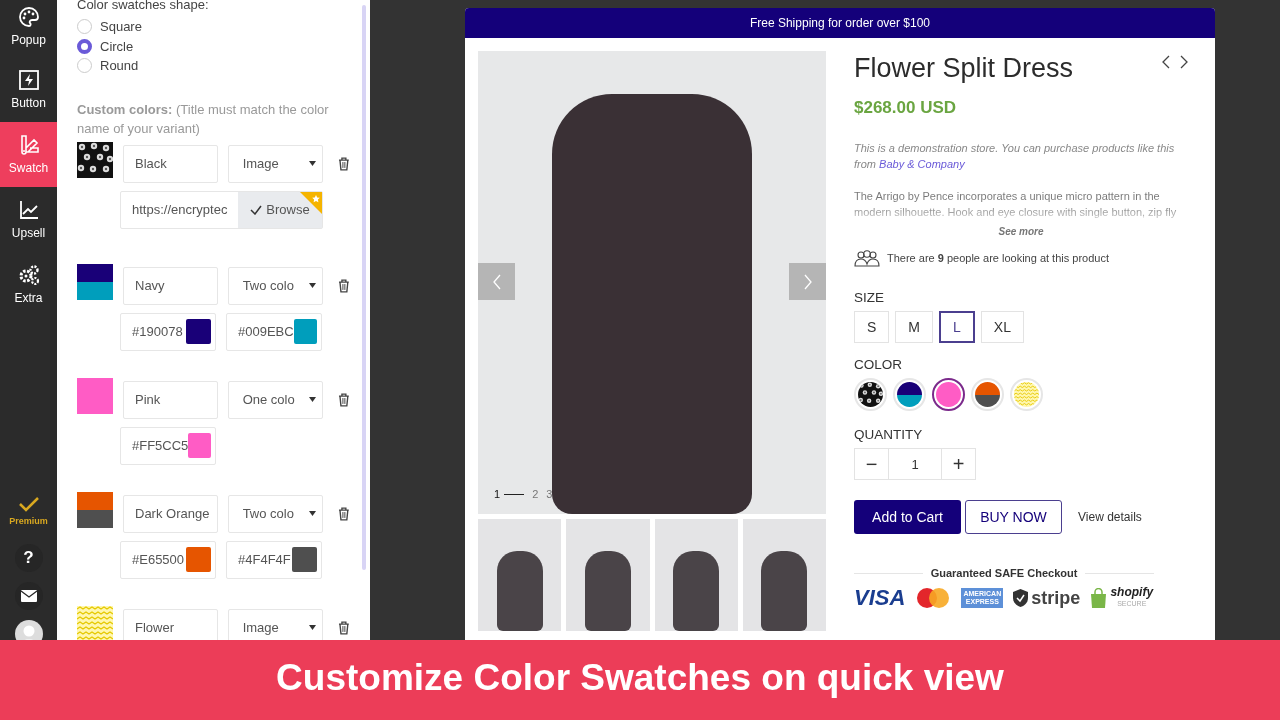 The height and width of the screenshot is (720, 1280). Describe the element at coordinates (1013, 517) in the screenshot. I see `buy-now-button: BUY NOW` at that location.